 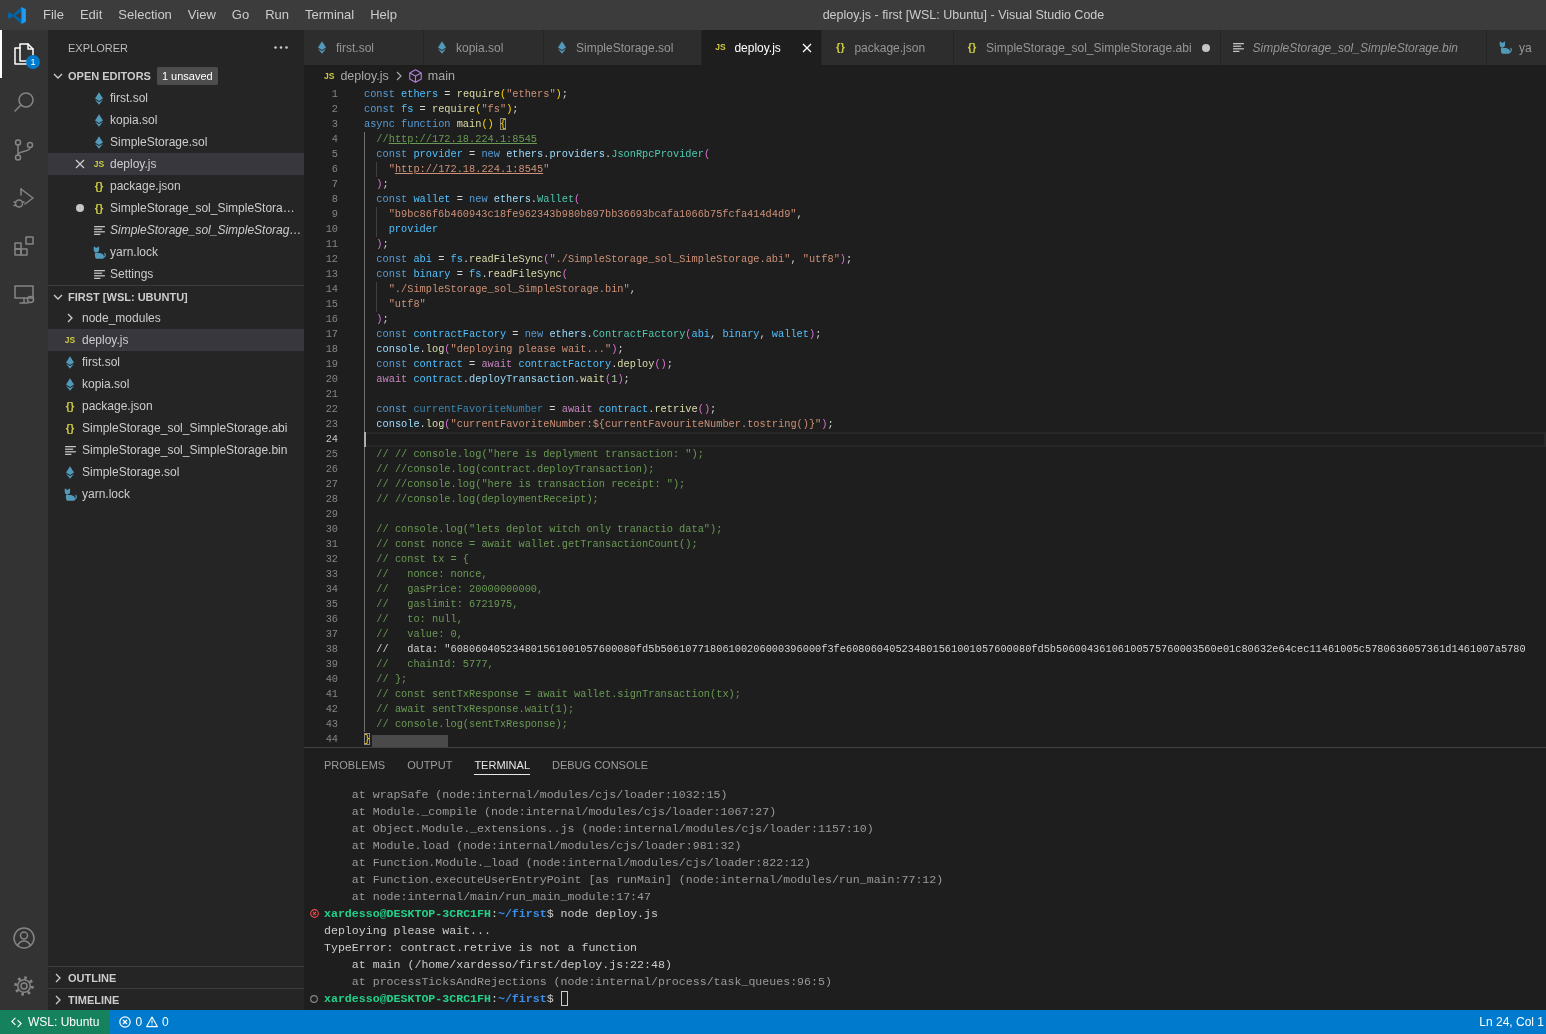 What do you see at coordinates (176, 406) in the screenshot?
I see `tree-item: {} package.json` at bounding box center [176, 406].